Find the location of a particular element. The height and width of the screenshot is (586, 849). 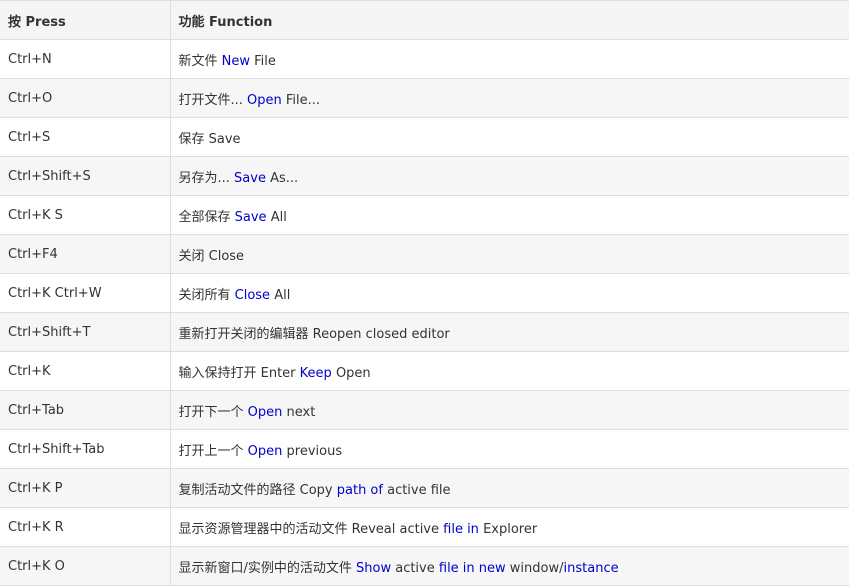

description-text: active file is located at coordinates (416, 490).